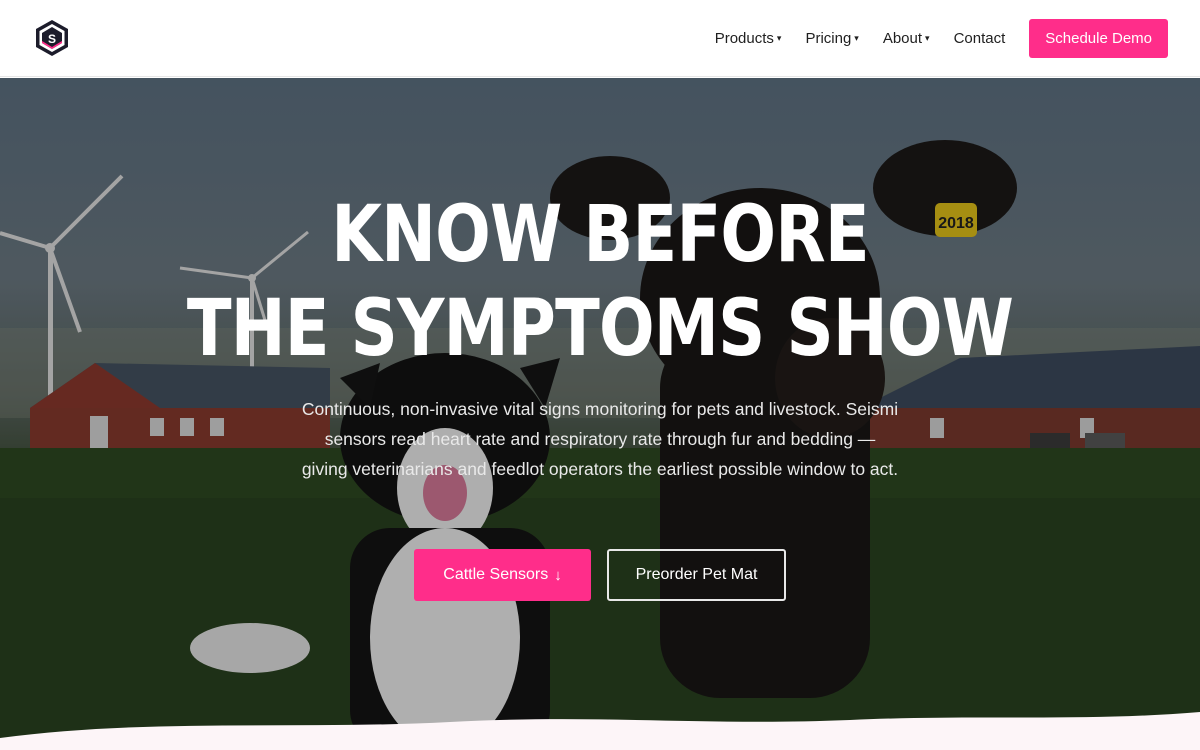  Describe the element at coordinates (828, 38) in the screenshot. I see `nav-pricing-label: Pricing` at that location.